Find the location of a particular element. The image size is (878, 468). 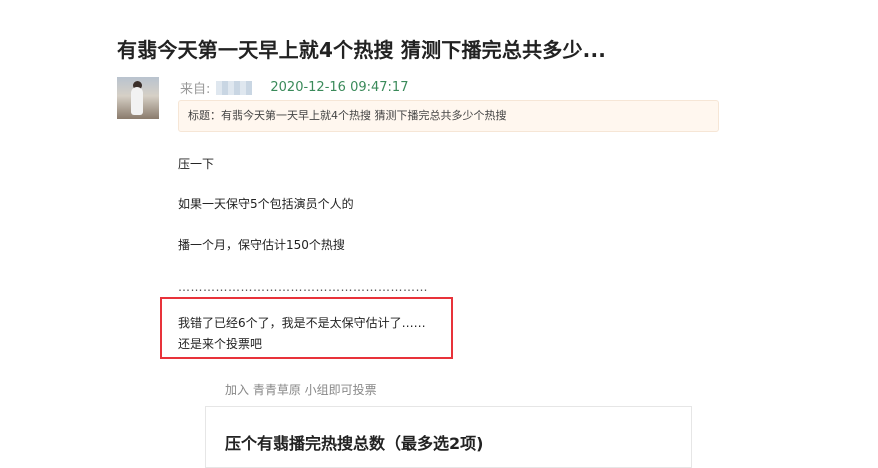

title-box: 标题：有翡今天第一天早上就4个热搜 猜测下播完总共多少个热搜 is located at coordinates (448, 116).